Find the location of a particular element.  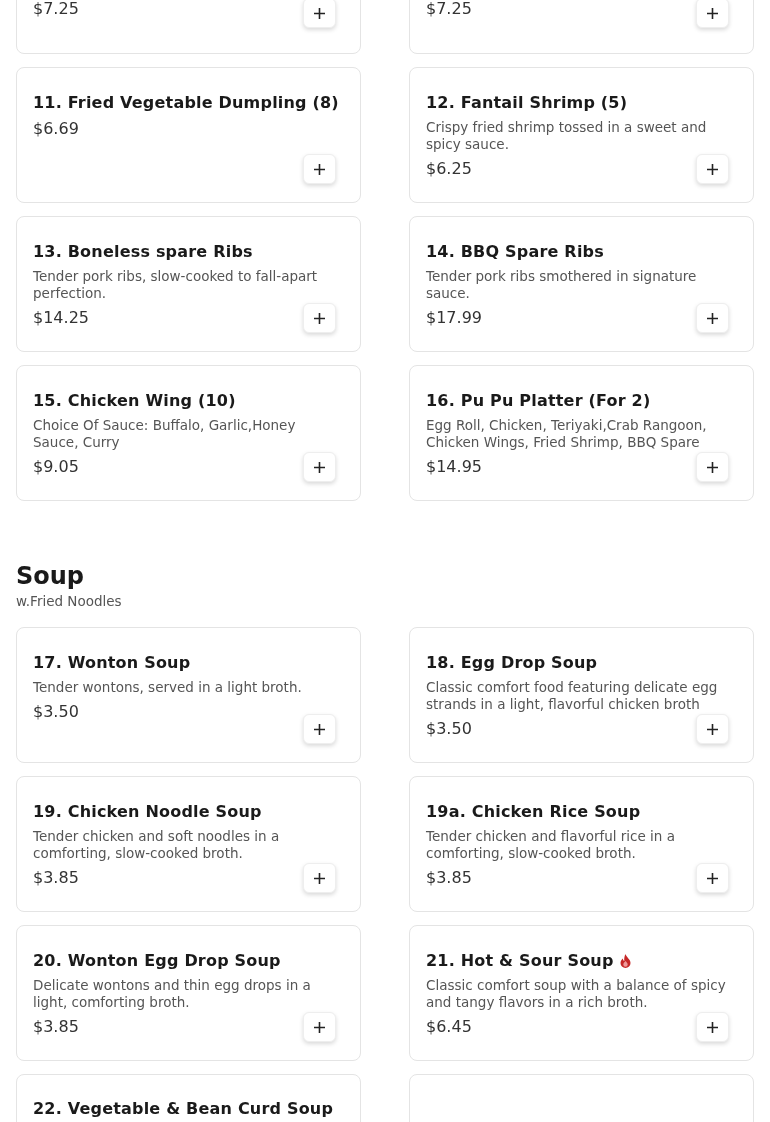

menu-item-card: 17. Wonton Soup Tender wontons, served in a light broth. $3.50 is located at coordinates (188, 695).